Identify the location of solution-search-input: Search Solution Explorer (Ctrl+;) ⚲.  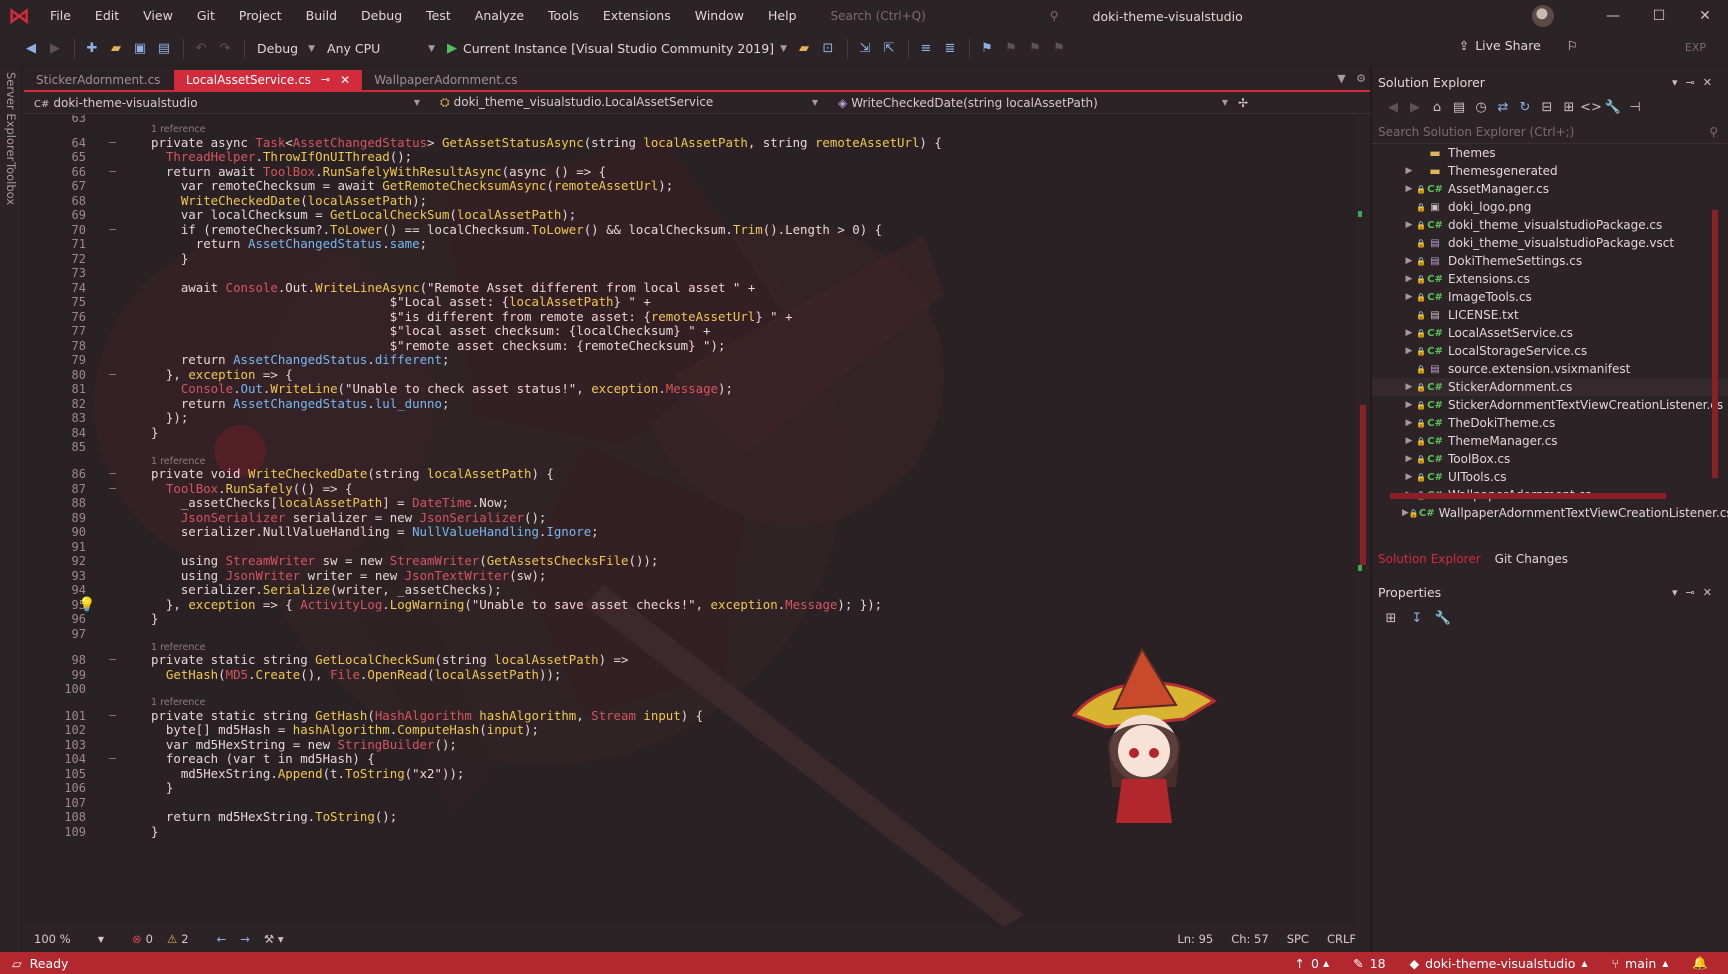
(1550, 132).